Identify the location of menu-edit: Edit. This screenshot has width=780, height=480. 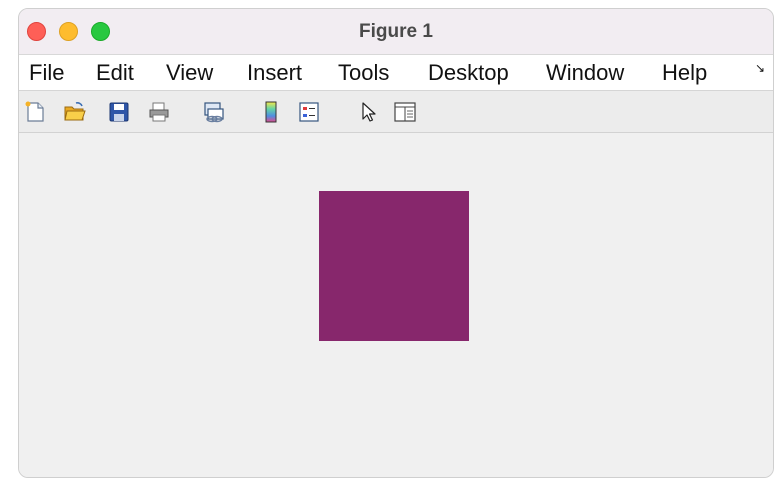
(115, 73).